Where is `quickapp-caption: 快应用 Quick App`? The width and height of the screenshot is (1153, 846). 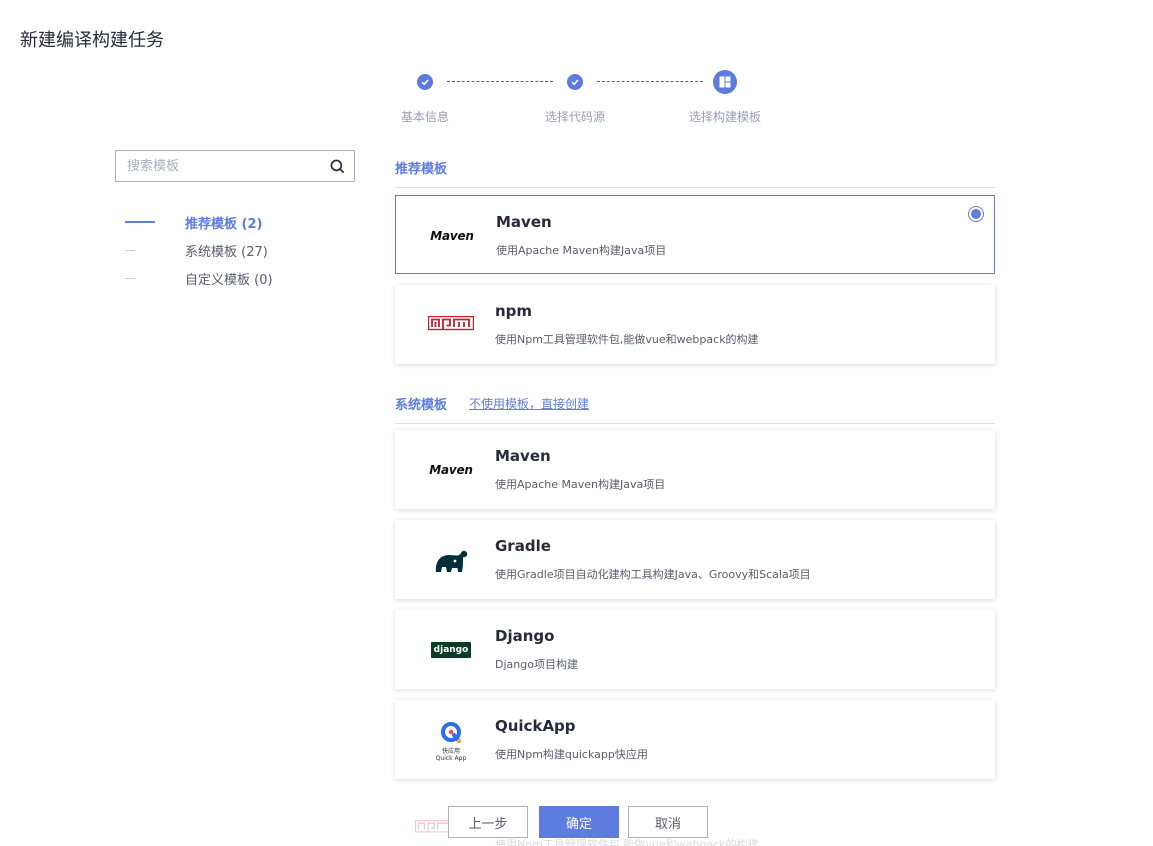 quickapp-caption: 快应用 Quick App is located at coordinates (451, 755).